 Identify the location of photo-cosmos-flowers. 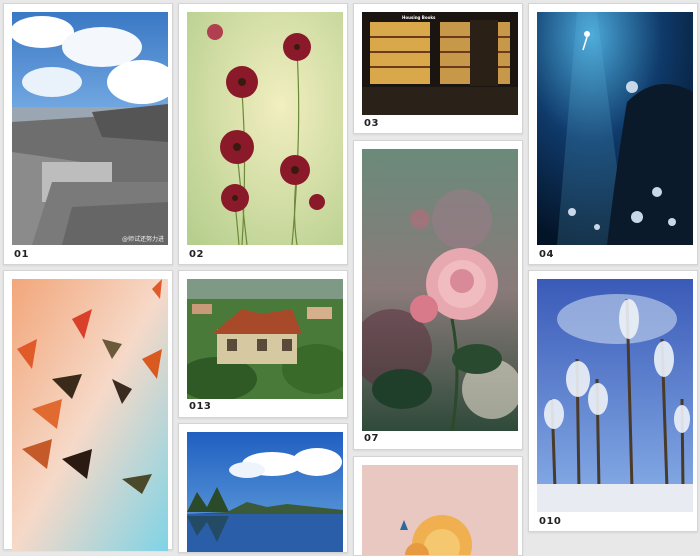
(265, 128).